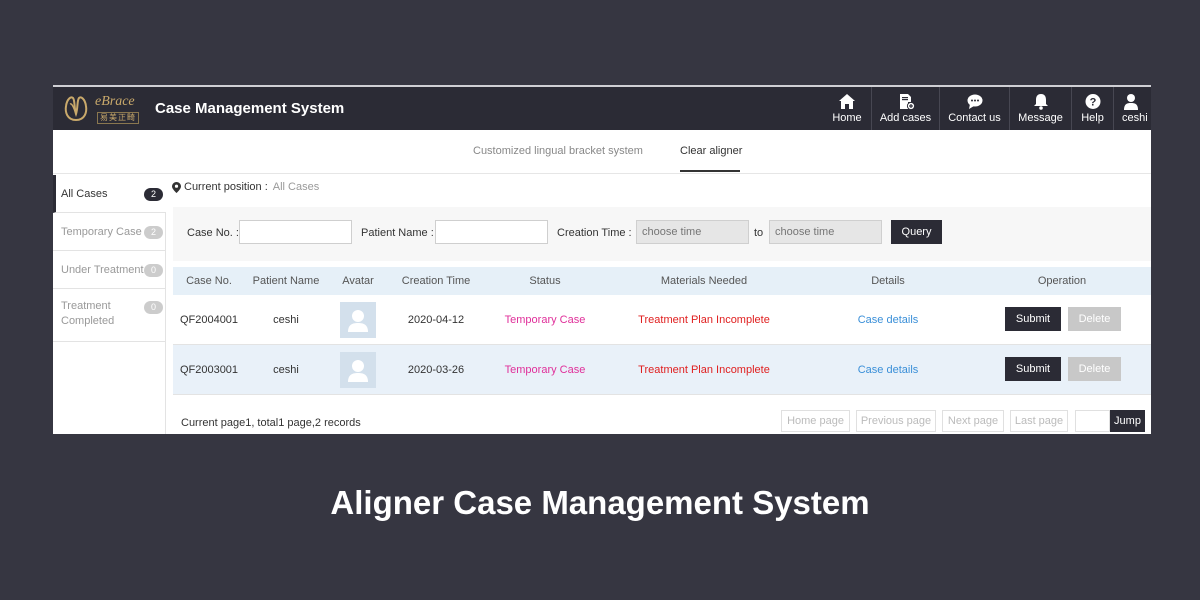 This screenshot has height=600, width=1200. Describe the element at coordinates (491, 232) in the screenshot. I see `patient-name-input` at that location.